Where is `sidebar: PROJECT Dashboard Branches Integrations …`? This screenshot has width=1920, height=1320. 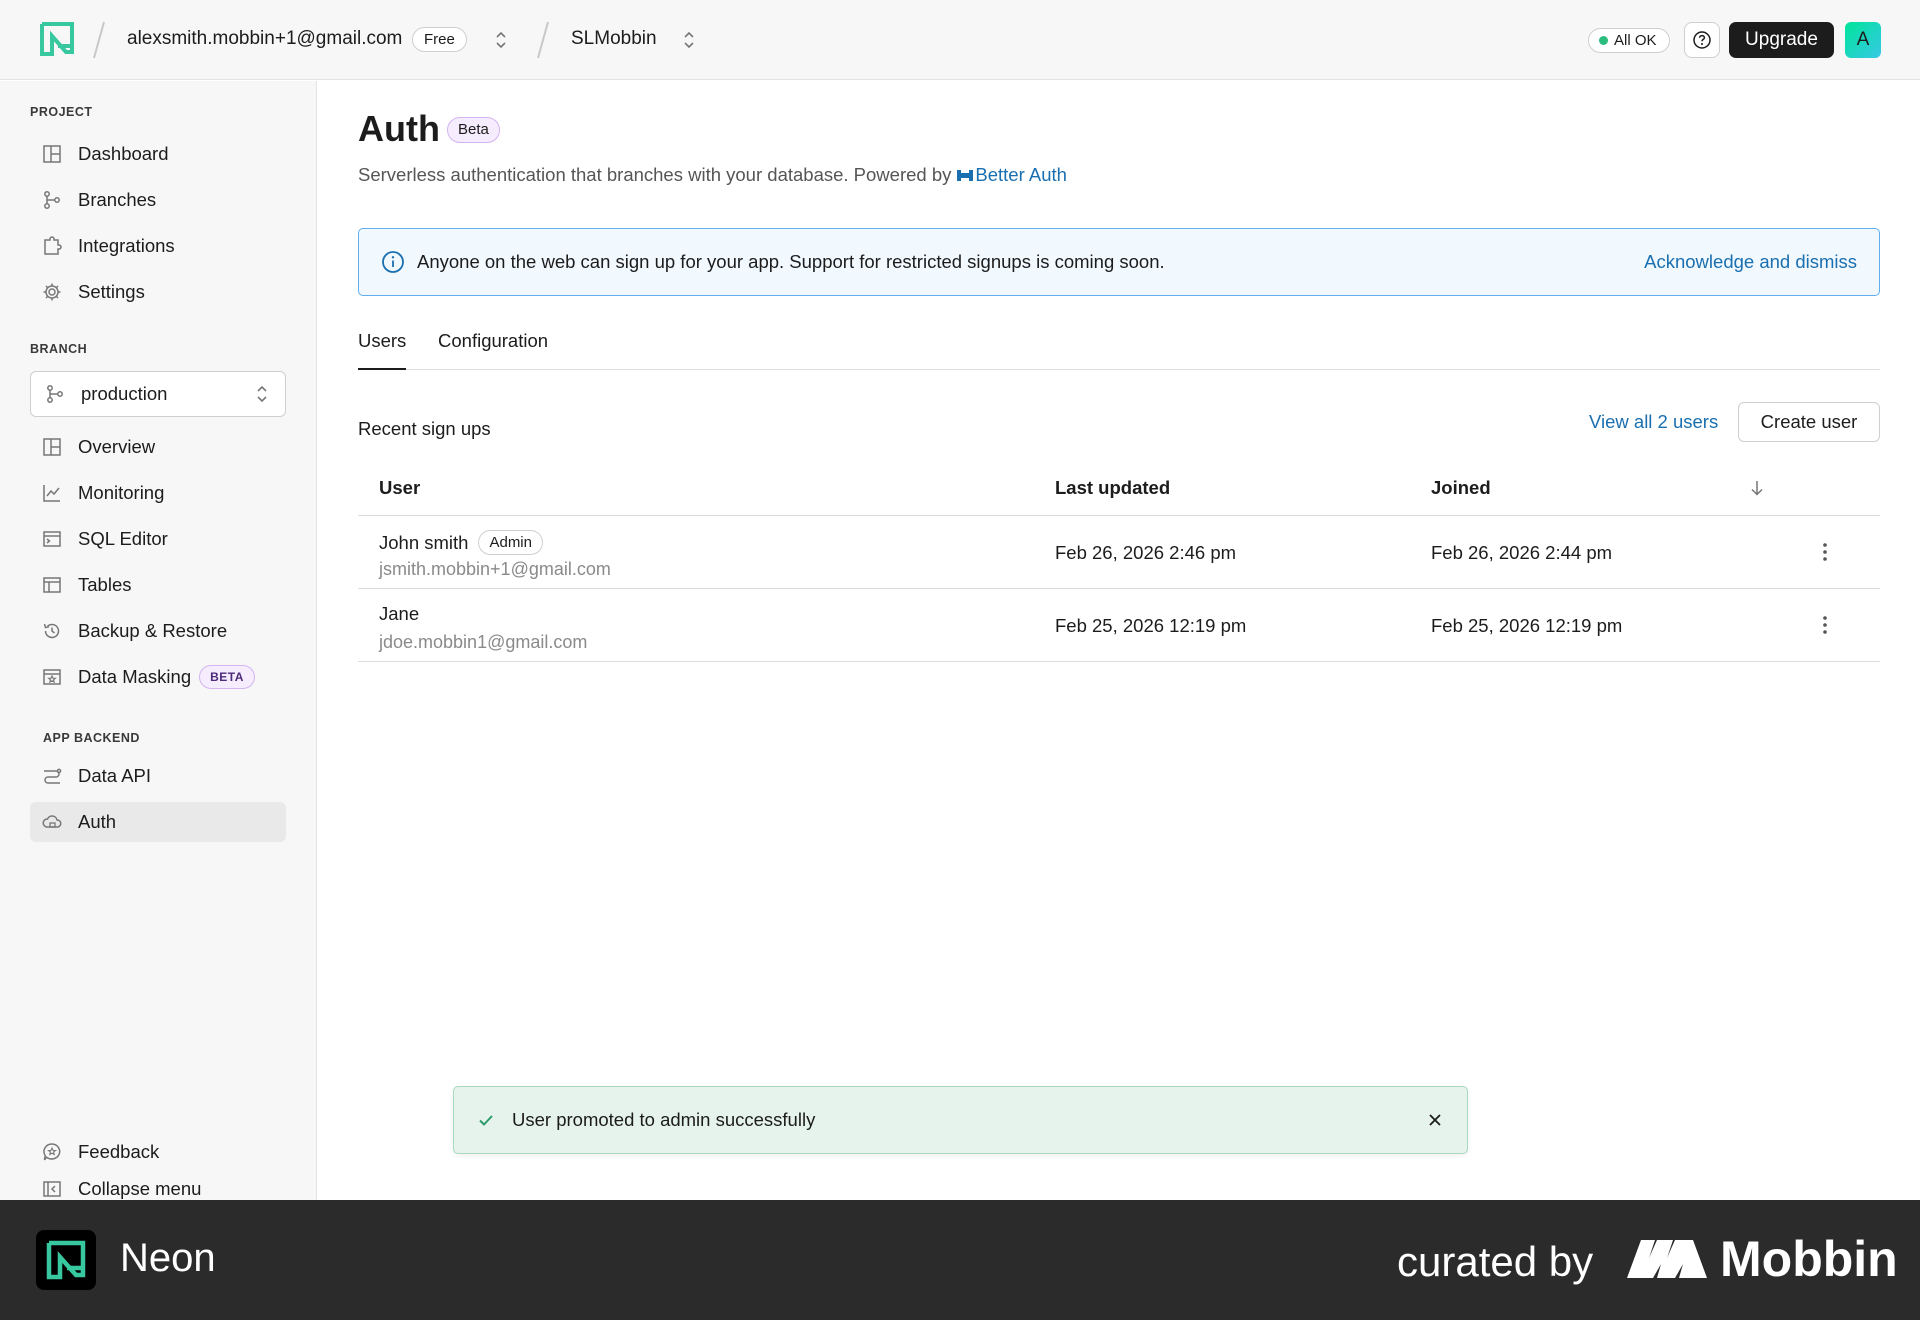
sidebar: PROJECT Dashboard Branches Integrations … is located at coordinates (158, 650).